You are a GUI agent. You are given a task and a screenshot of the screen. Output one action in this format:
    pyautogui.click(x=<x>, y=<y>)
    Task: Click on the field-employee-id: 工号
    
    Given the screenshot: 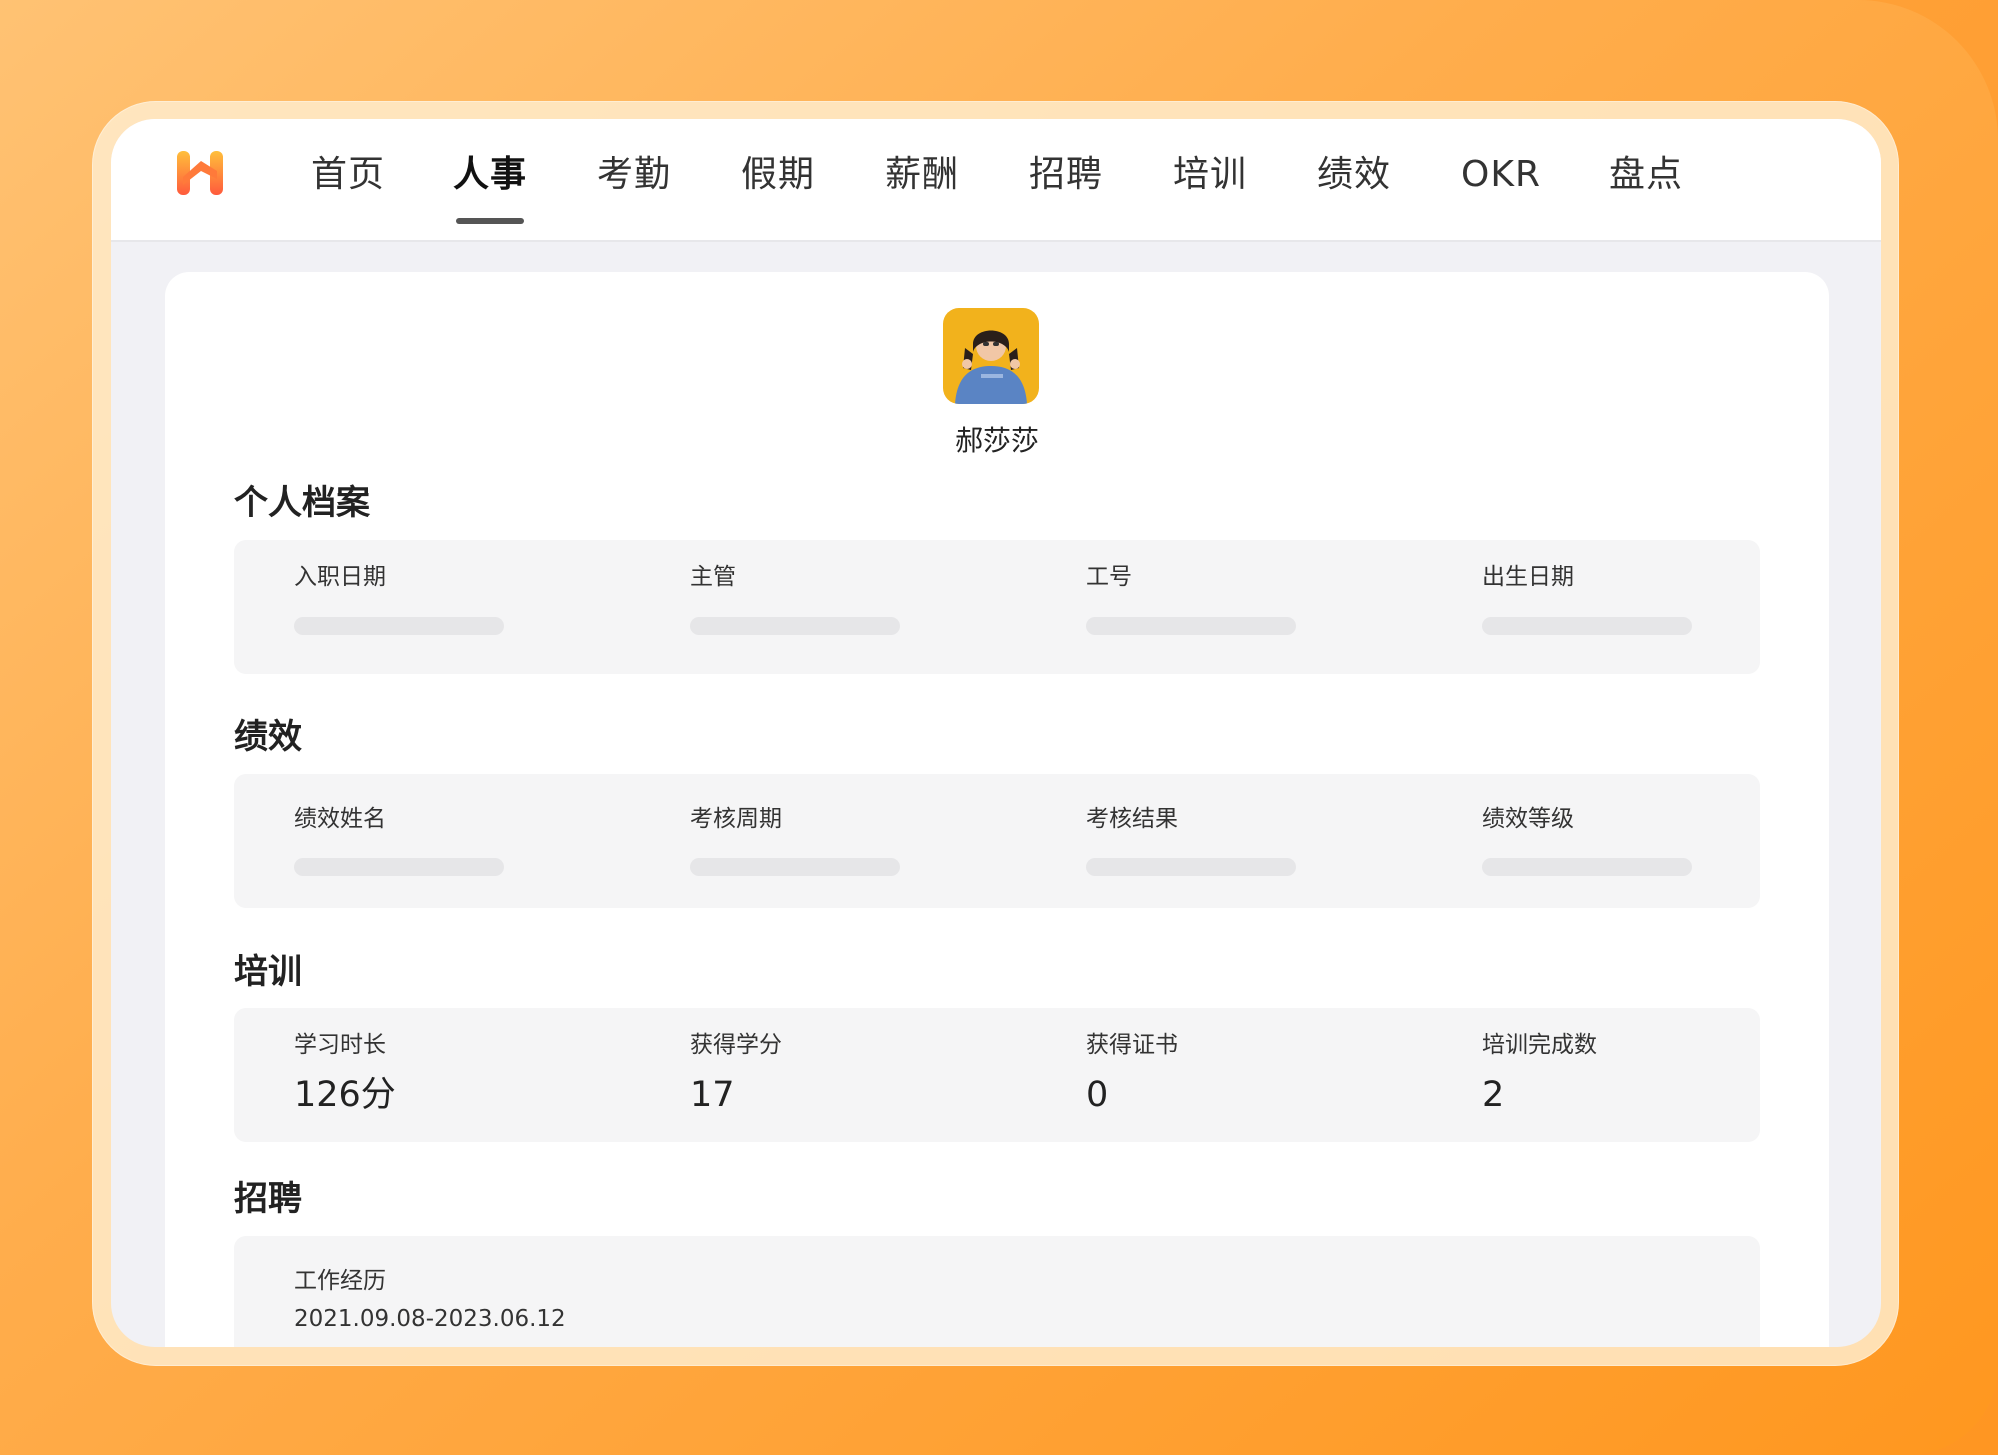 What is the action you would take?
    pyautogui.click(x=1266, y=607)
    